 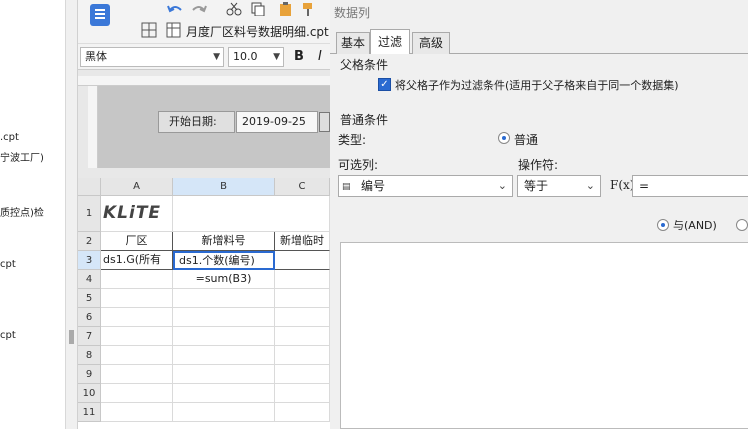 I want to click on grid-cell-a4, so click(x=137, y=279).